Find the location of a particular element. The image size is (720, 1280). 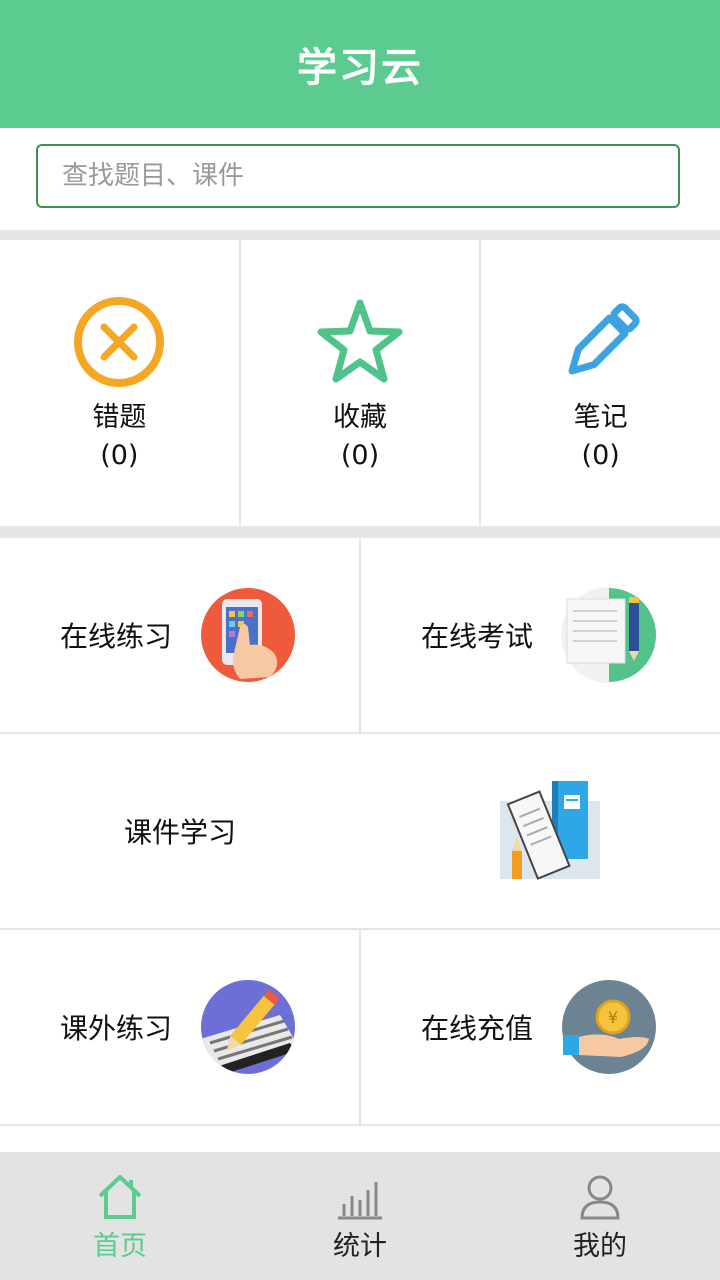

home-icon is located at coordinates (120, 1197).